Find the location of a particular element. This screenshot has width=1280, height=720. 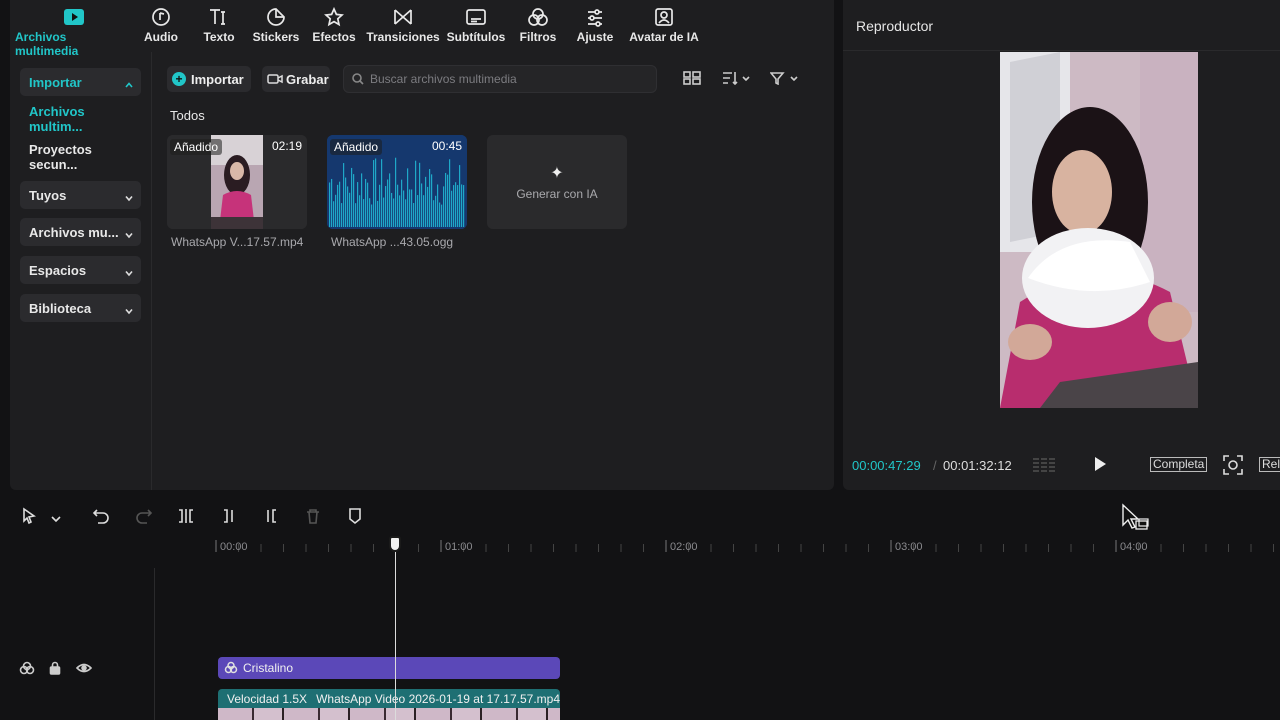

ruler-label: 01:00 is located at coordinates (459, 547).